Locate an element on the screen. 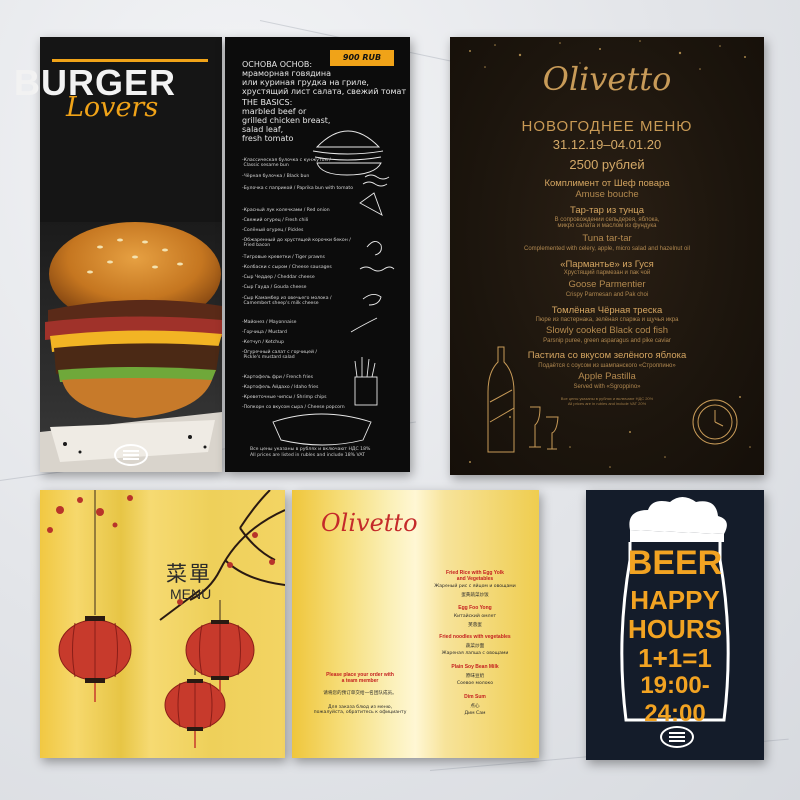 This screenshot has height=800, width=800. menu-item: -Тигровые креветки / Tiger prawns is located at coordinates (283, 257).